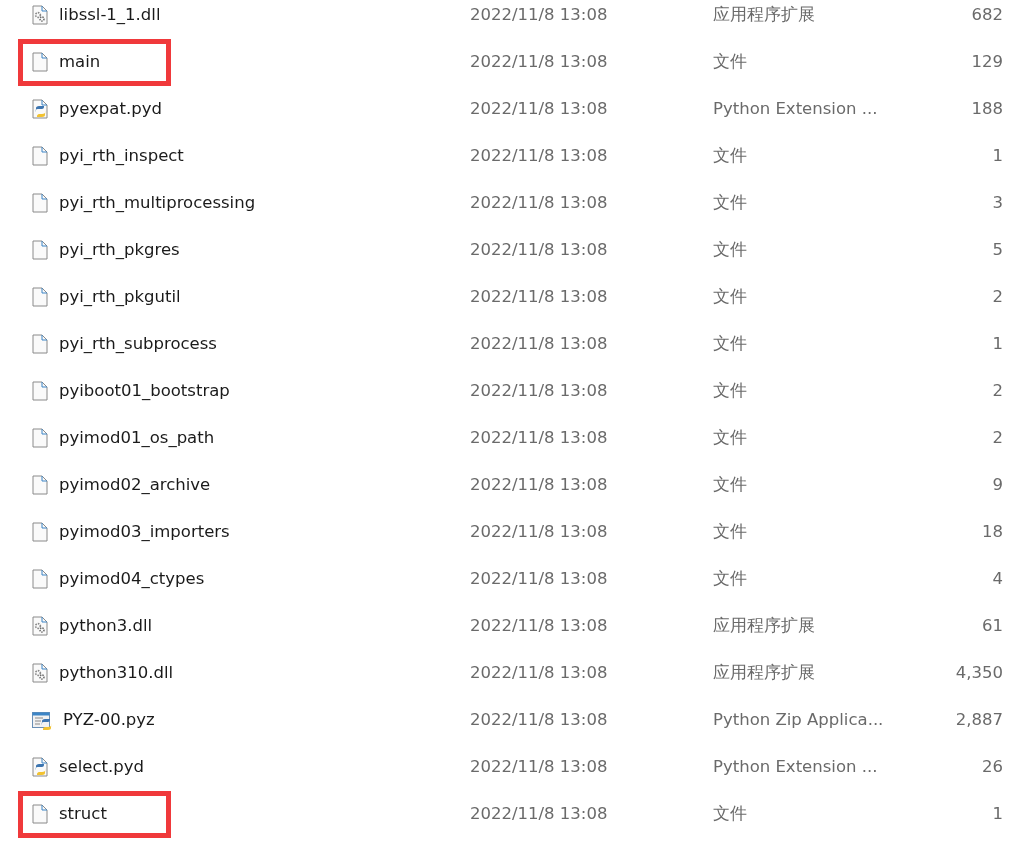 Image resolution: width=1014 pixels, height=847 pixels. What do you see at coordinates (997, 249) in the screenshot?
I see `file-size: 5` at bounding box center [997, 249].